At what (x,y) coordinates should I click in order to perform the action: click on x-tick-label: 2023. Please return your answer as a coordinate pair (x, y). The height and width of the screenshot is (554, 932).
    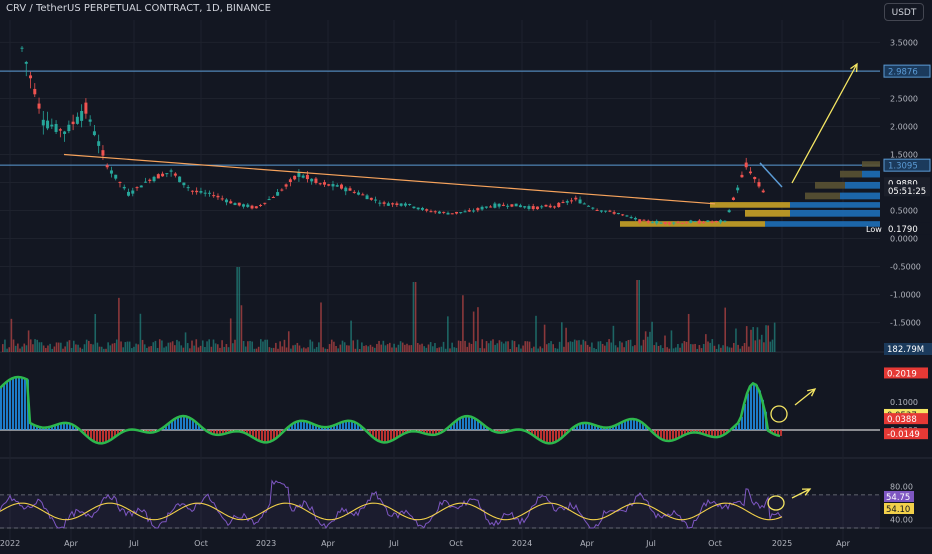
    Looking at the image, I should click on (266, 543).